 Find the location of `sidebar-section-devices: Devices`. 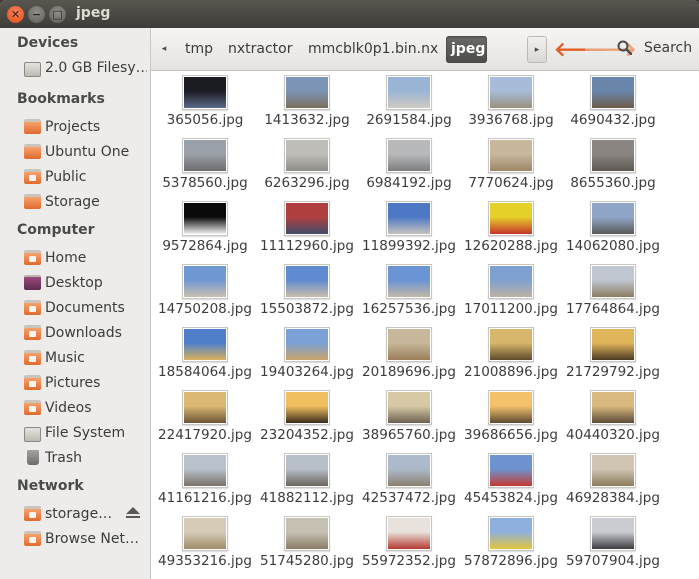

sidebar-section-devices: Devices is located at coordinates (48, 43).